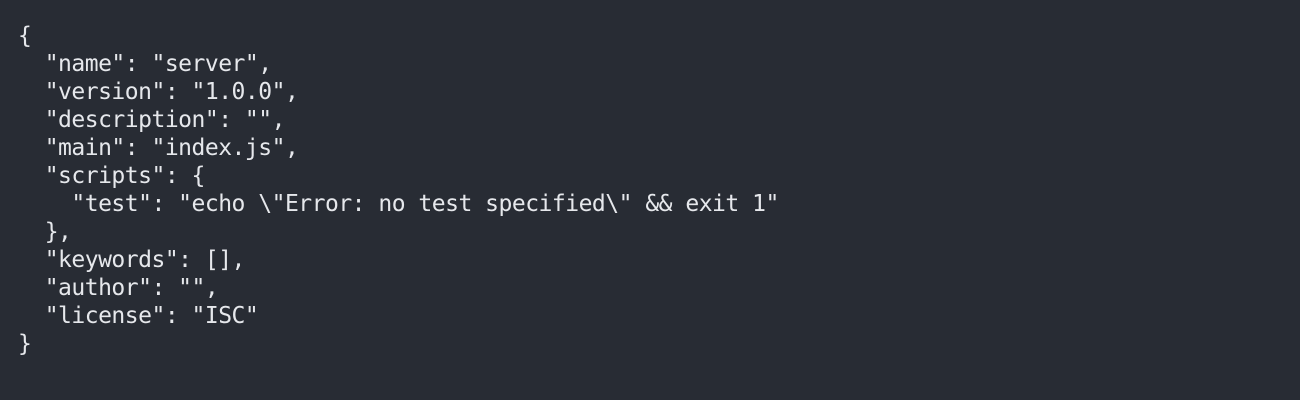 This screenshot has width=1300, height=400. Describe the element at coordinates (158, 148) in the screenshot. I see `code-line-main: "main": "index.js",` at that location.